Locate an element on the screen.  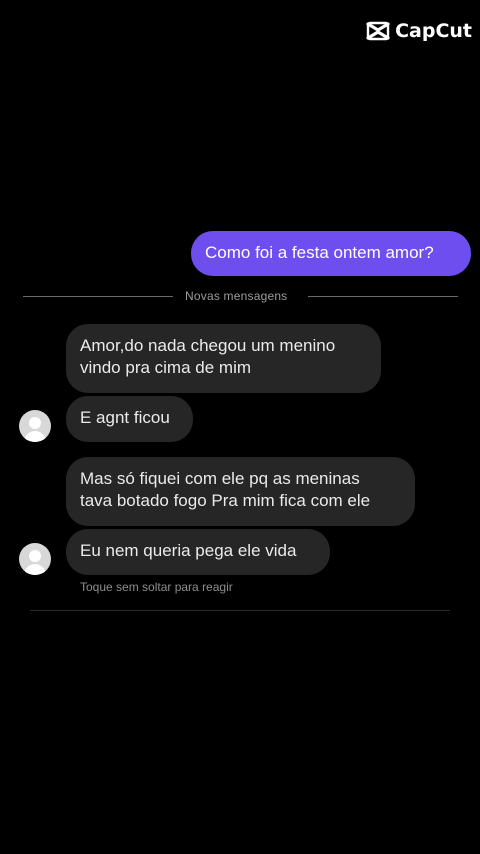
outgoing-message: Como foi a festa ontem amor? is located at coordinates (331, 253).